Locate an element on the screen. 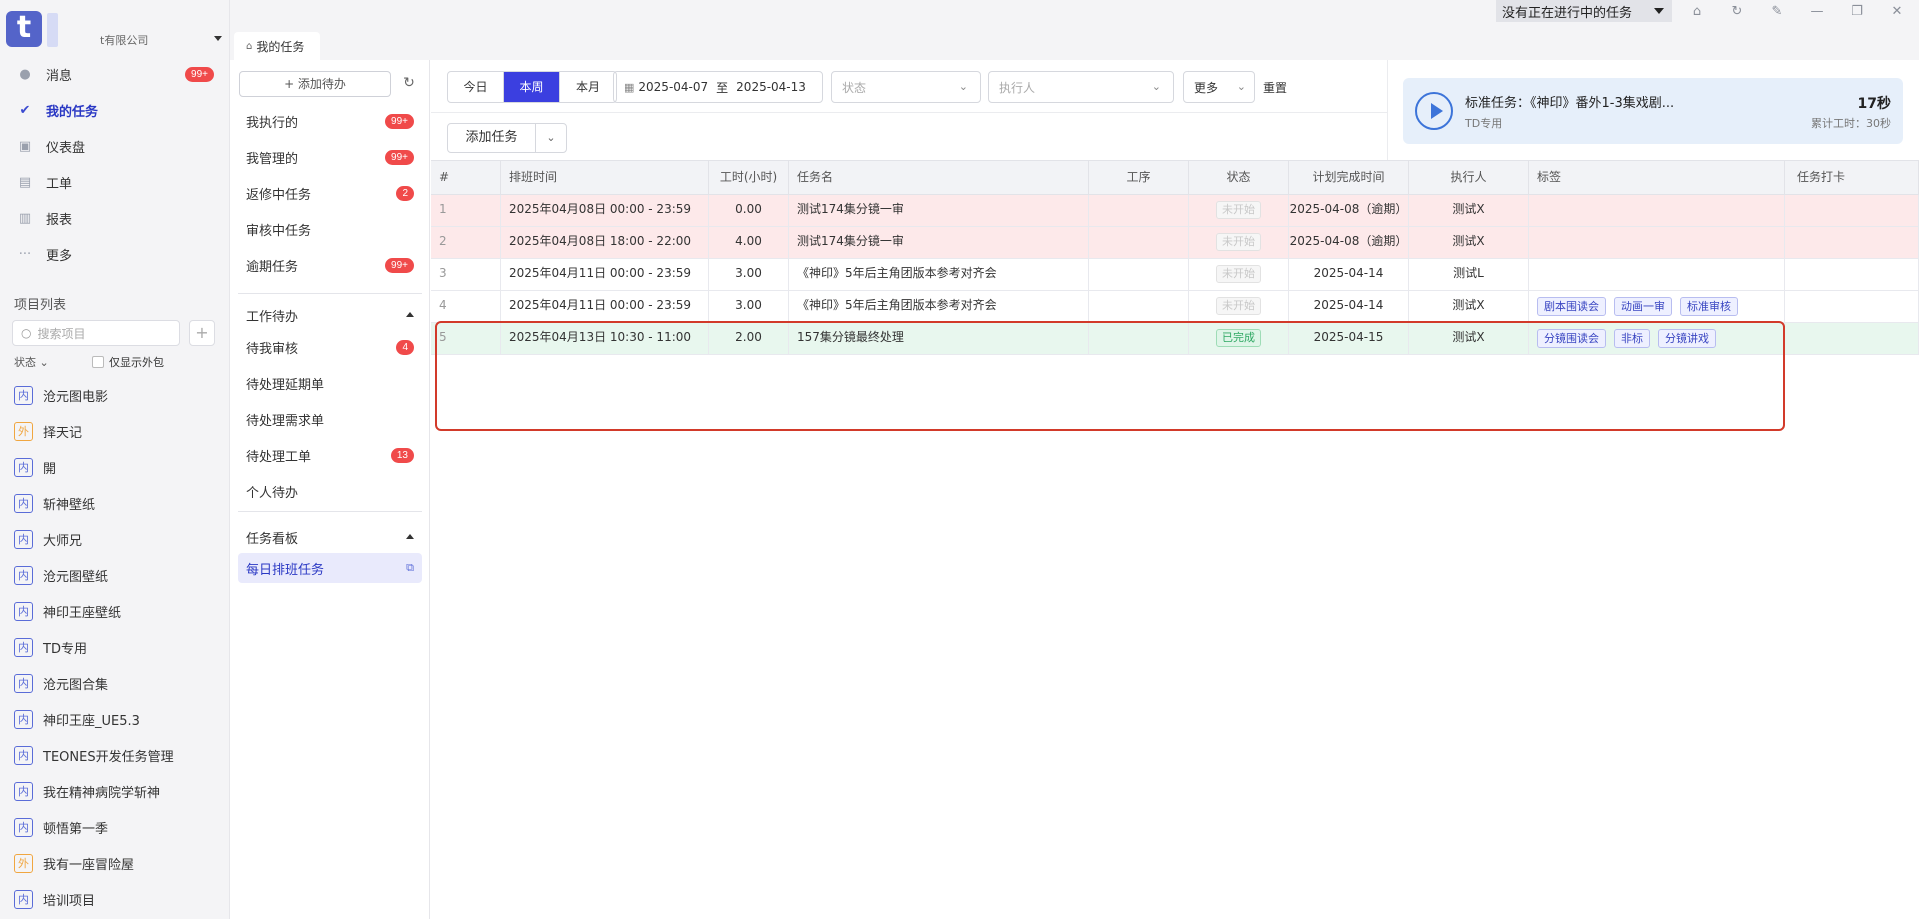 The width and height of the screenshot is (1919, 919). period-today: 今日 is located at coordinates (476, 87).